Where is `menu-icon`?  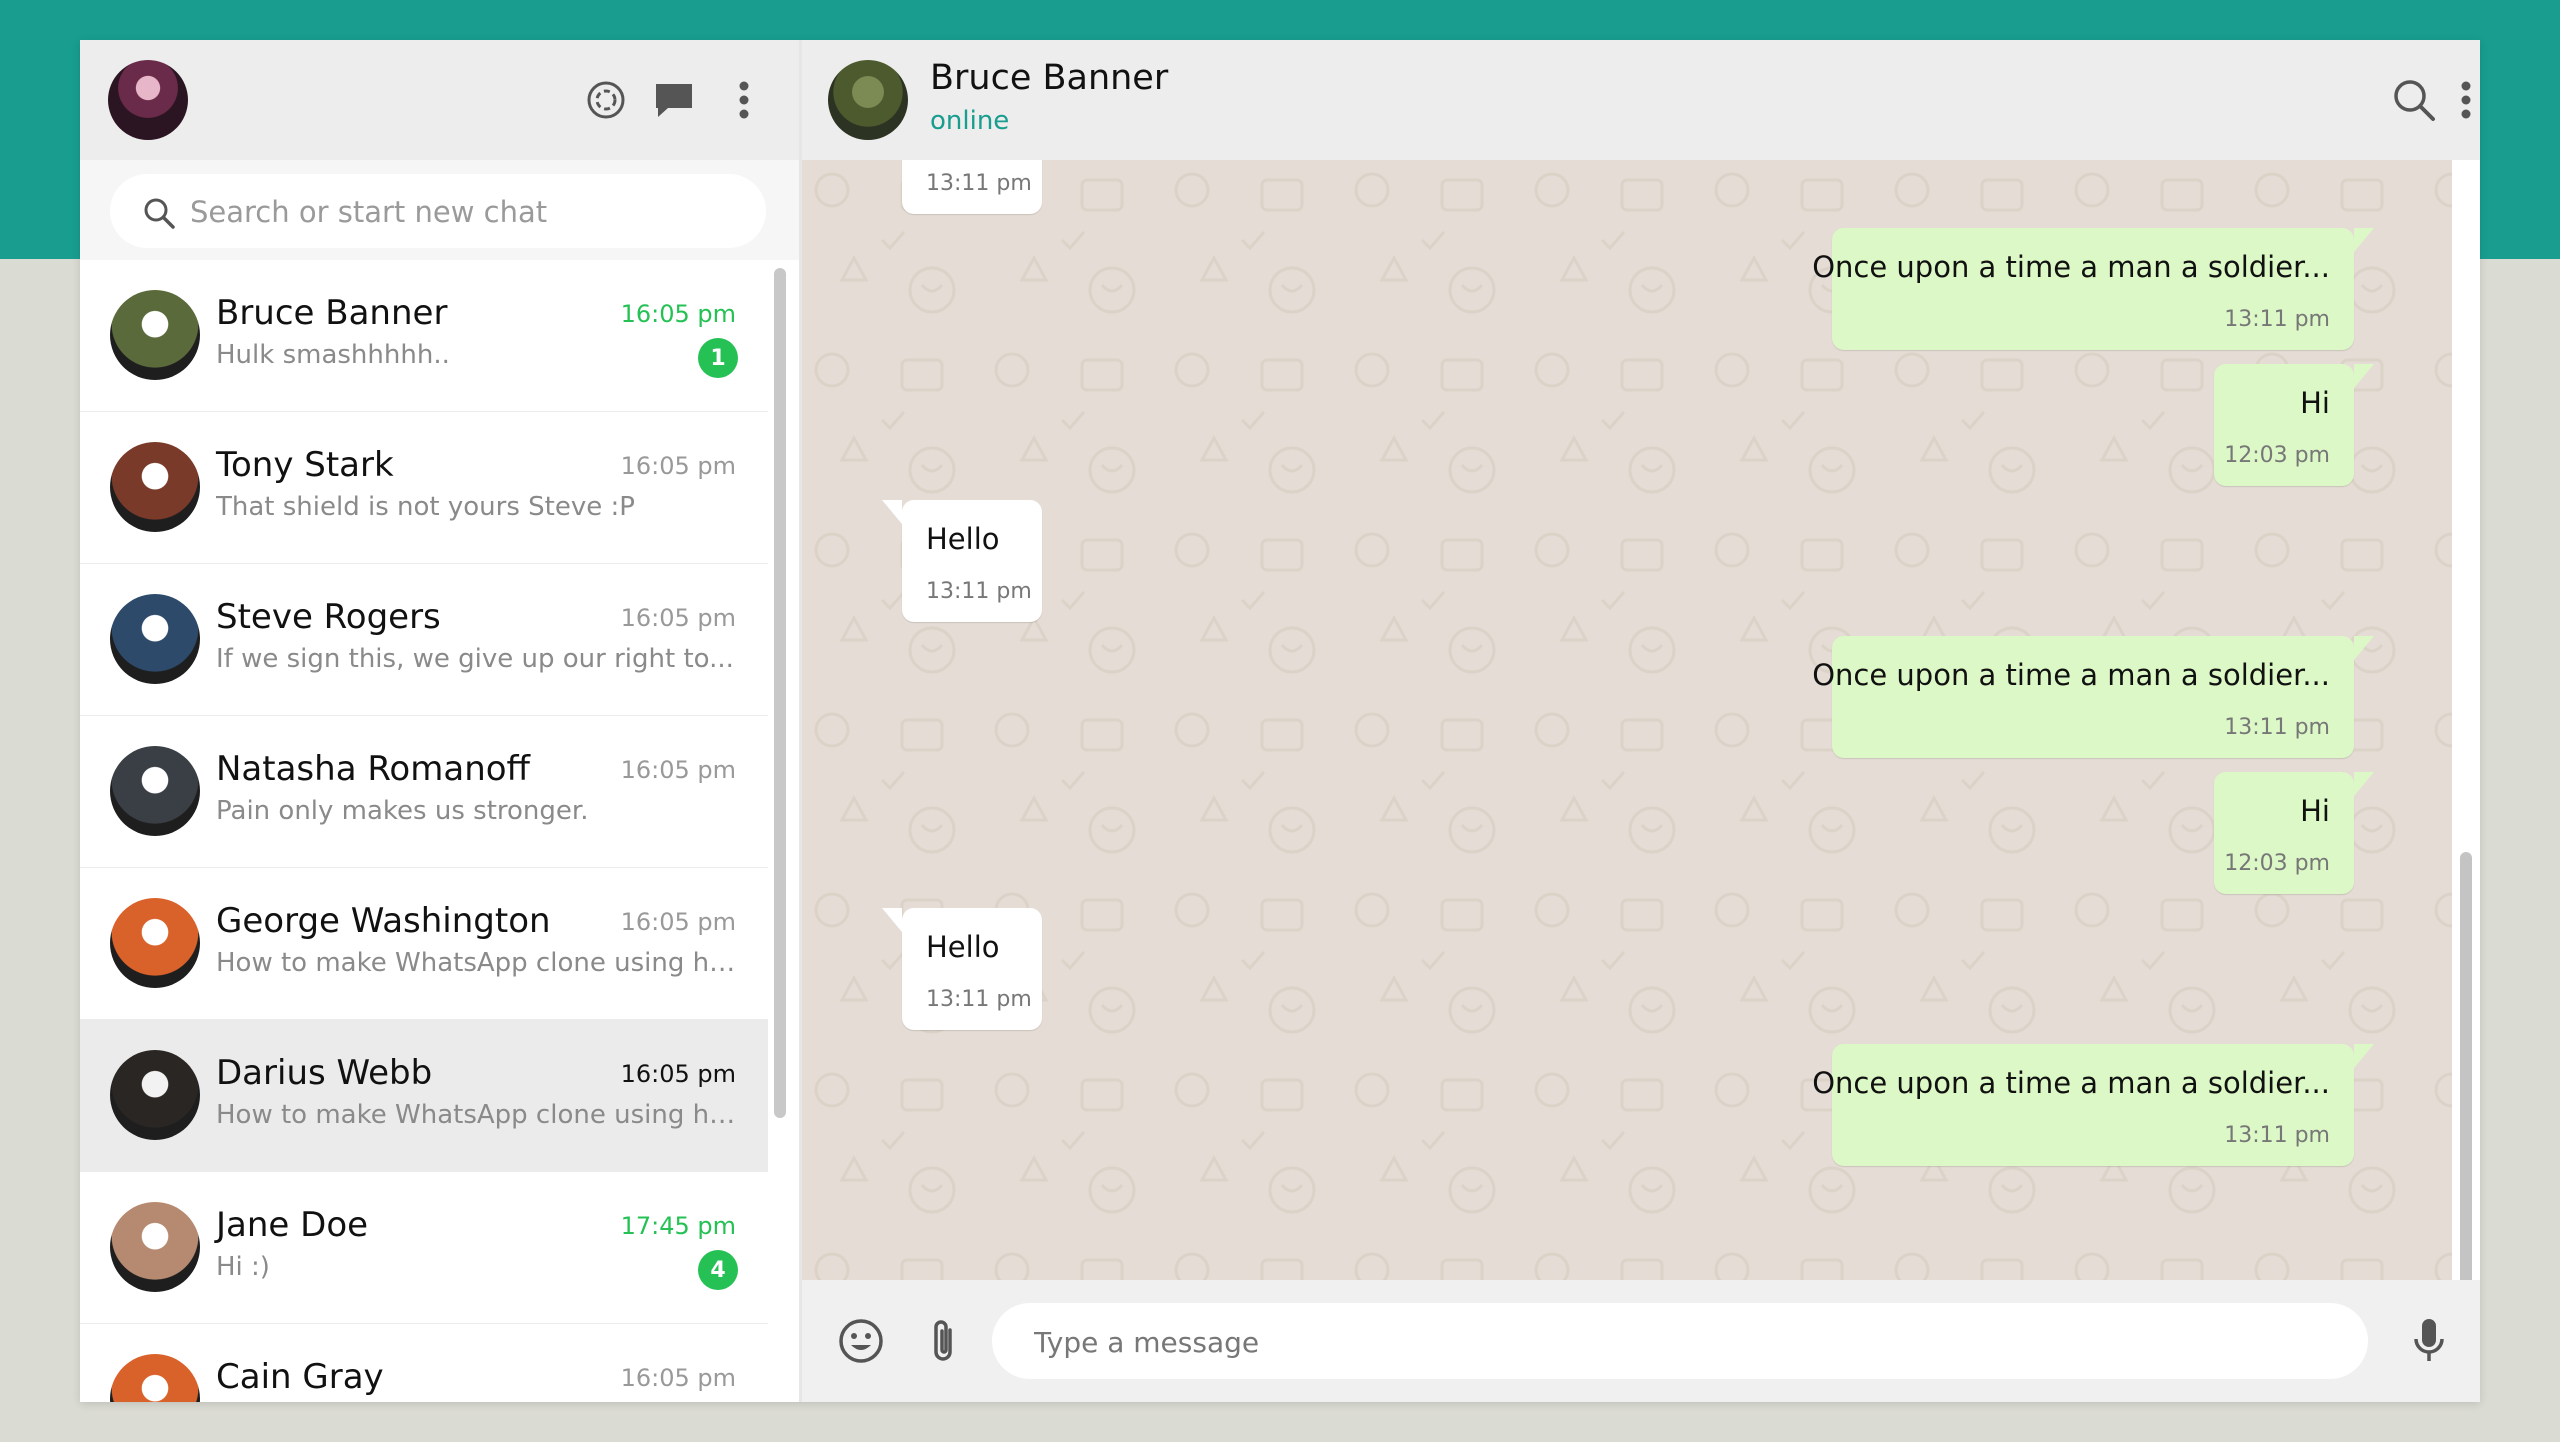
menu-icon is located at coordinates (744, 100).